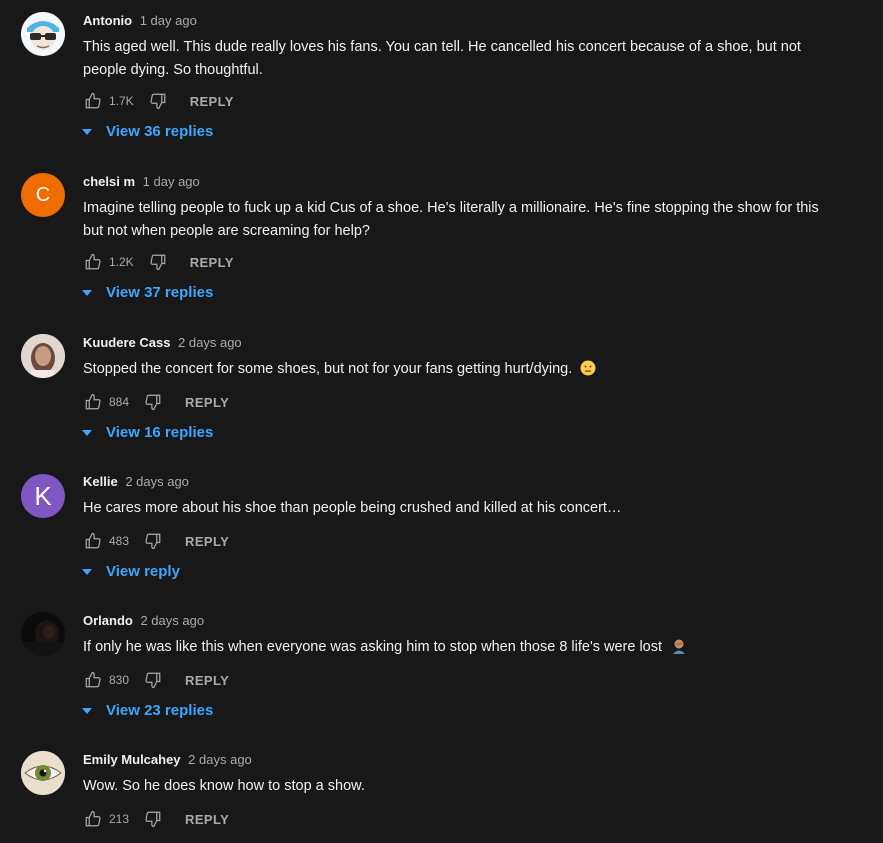  I want to click on avatar-letter: K, so click(43, 495).